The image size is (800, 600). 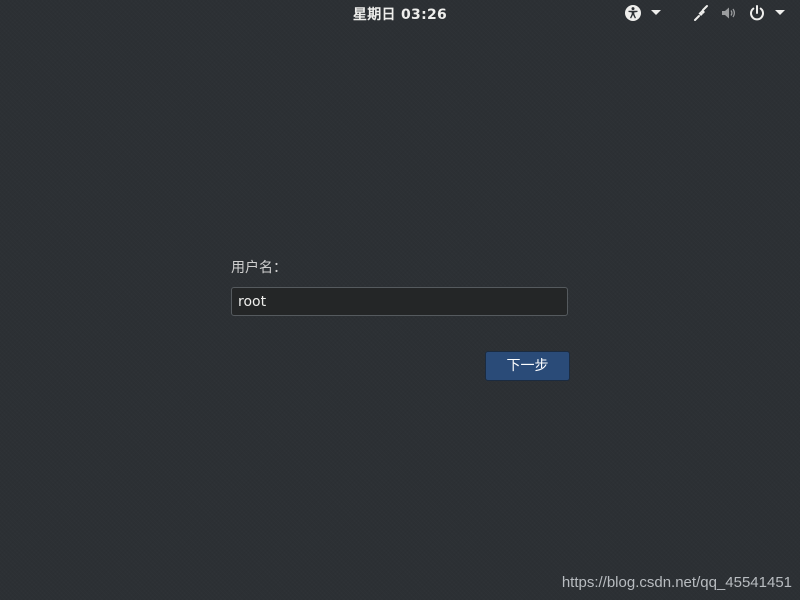 I want to click on power-icon, so click(x=757, y=13).